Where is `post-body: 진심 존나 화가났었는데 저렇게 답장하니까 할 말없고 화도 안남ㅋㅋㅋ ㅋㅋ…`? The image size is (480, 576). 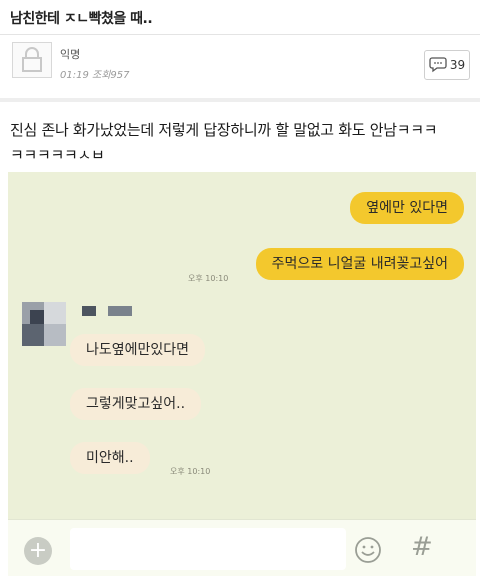
post-body: 진심 존나 화가났었는데 저렇게 답장하니까 할 말없고 화도 안남ㅋㅋㅋ ㅋㅋ… is located at coordinates (241, 143).